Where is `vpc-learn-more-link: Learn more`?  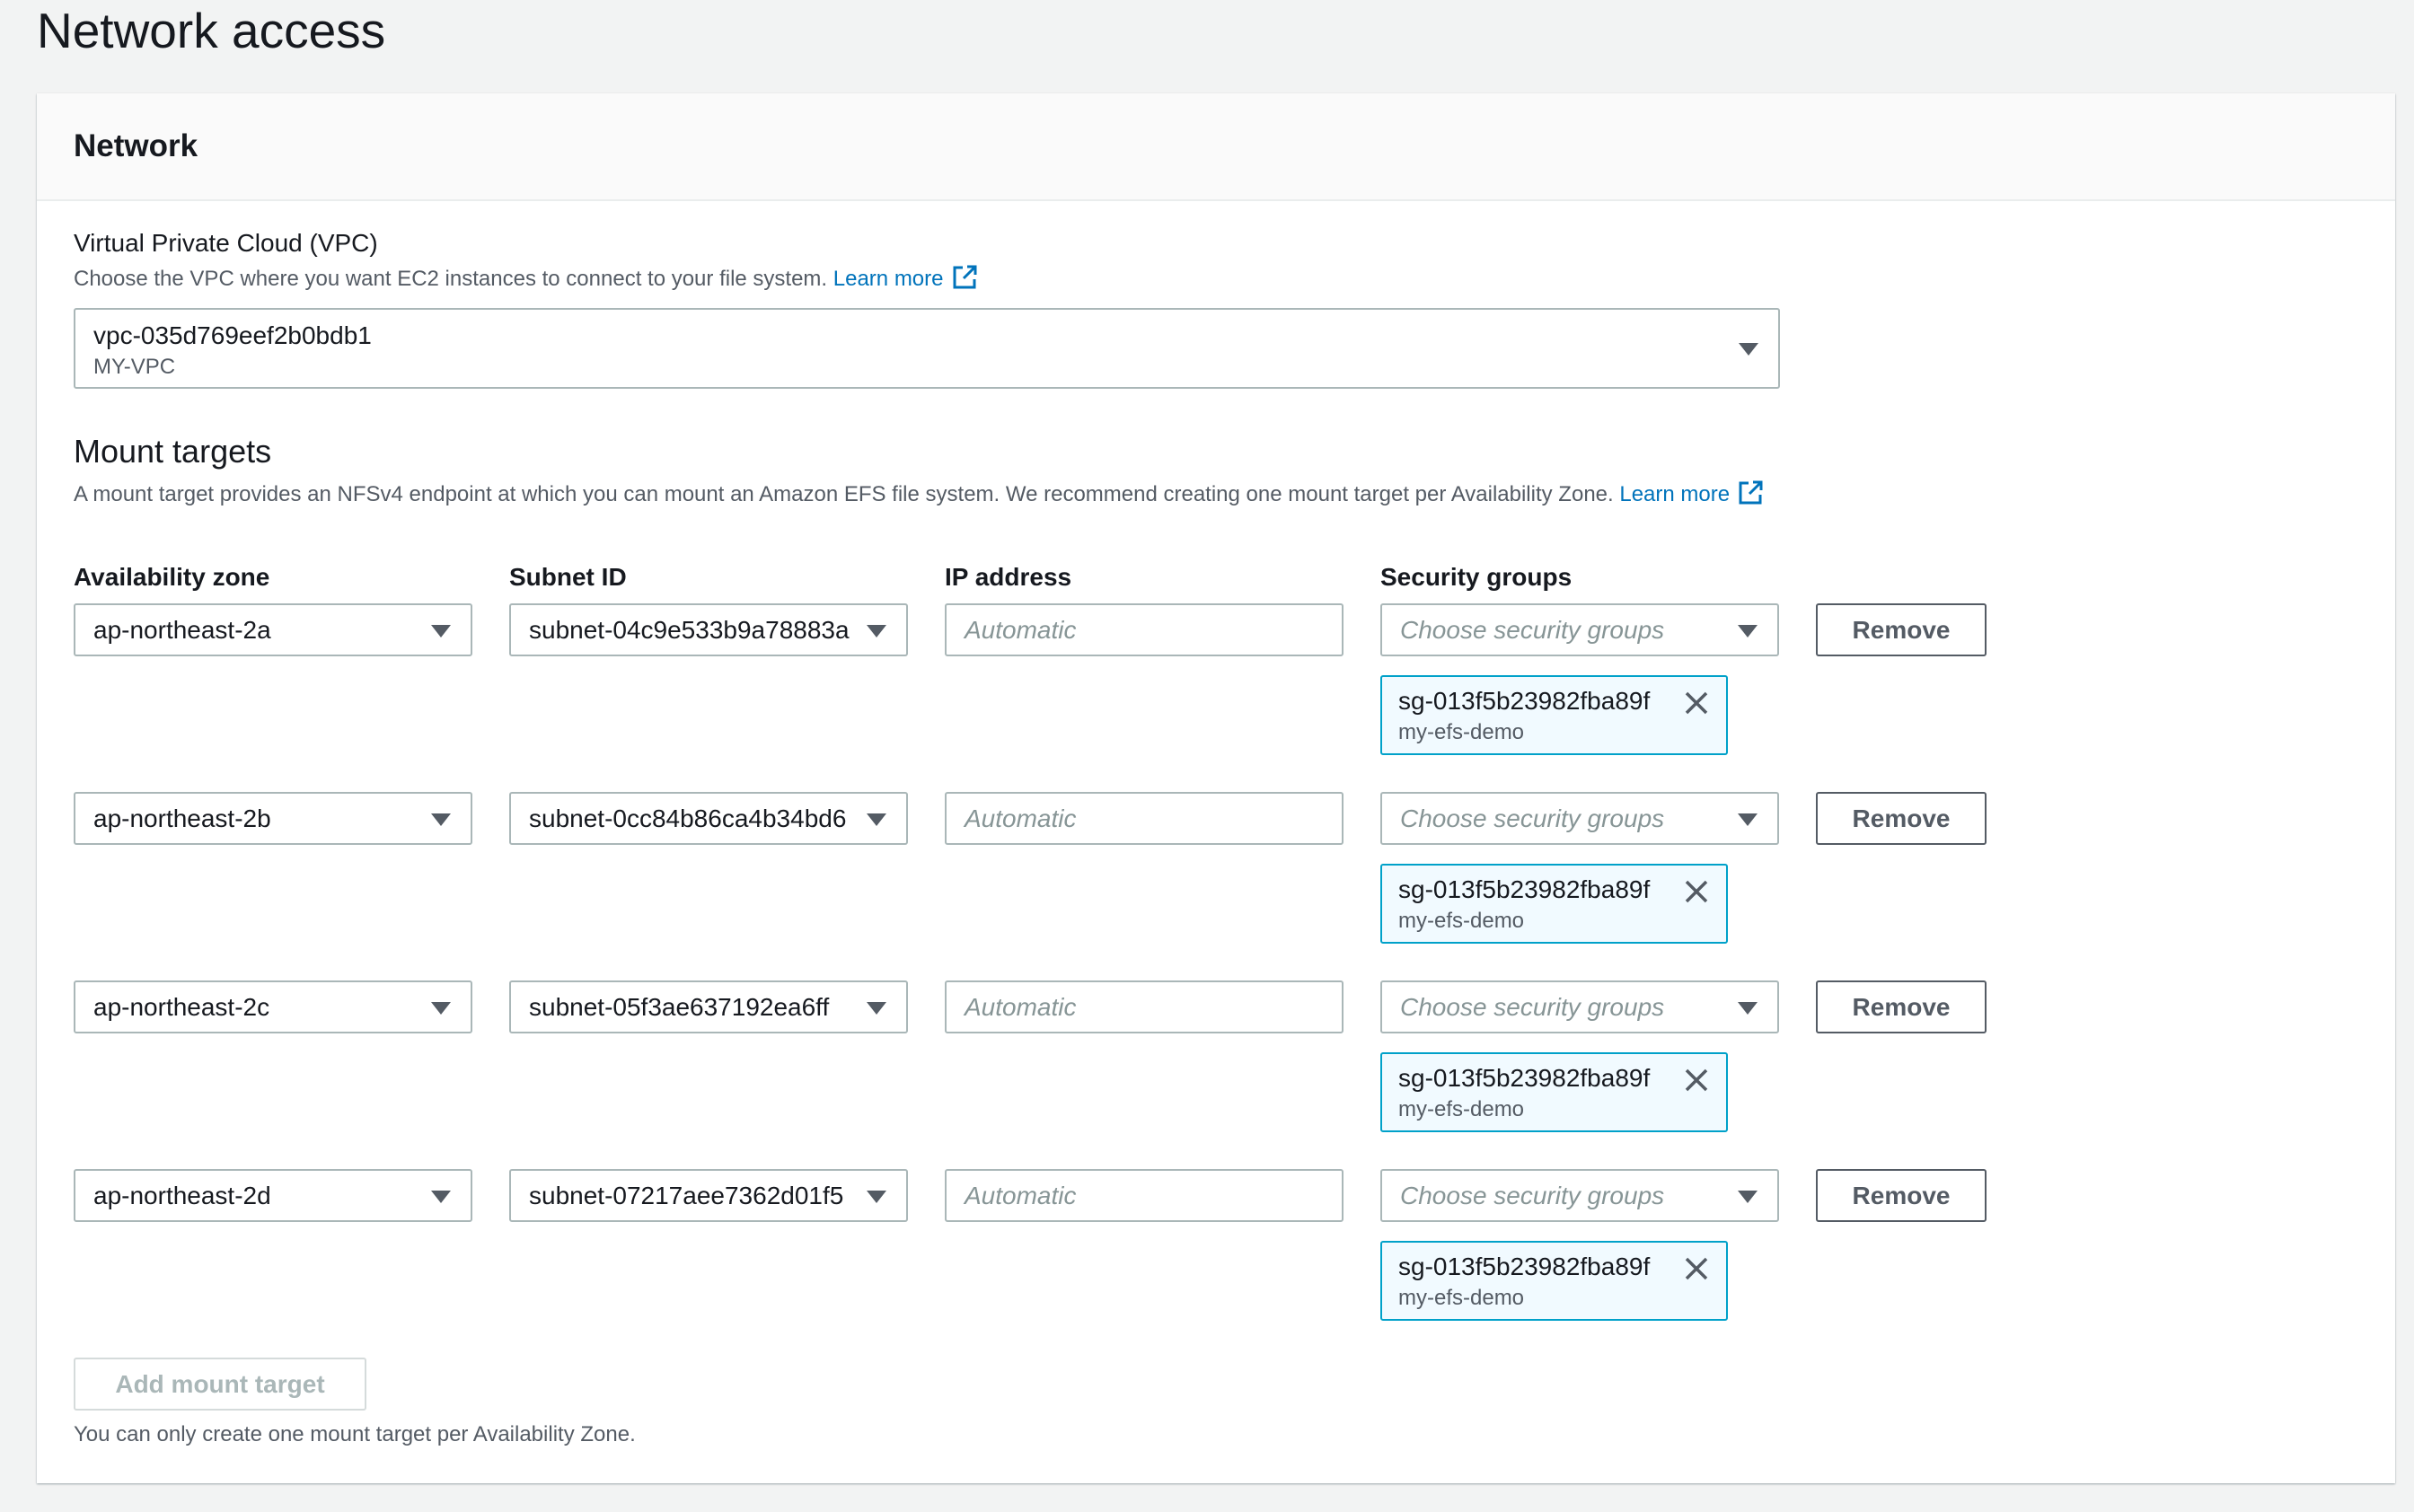
vpc-learn-more-link: Learn more is located at coordinates (905, 278).